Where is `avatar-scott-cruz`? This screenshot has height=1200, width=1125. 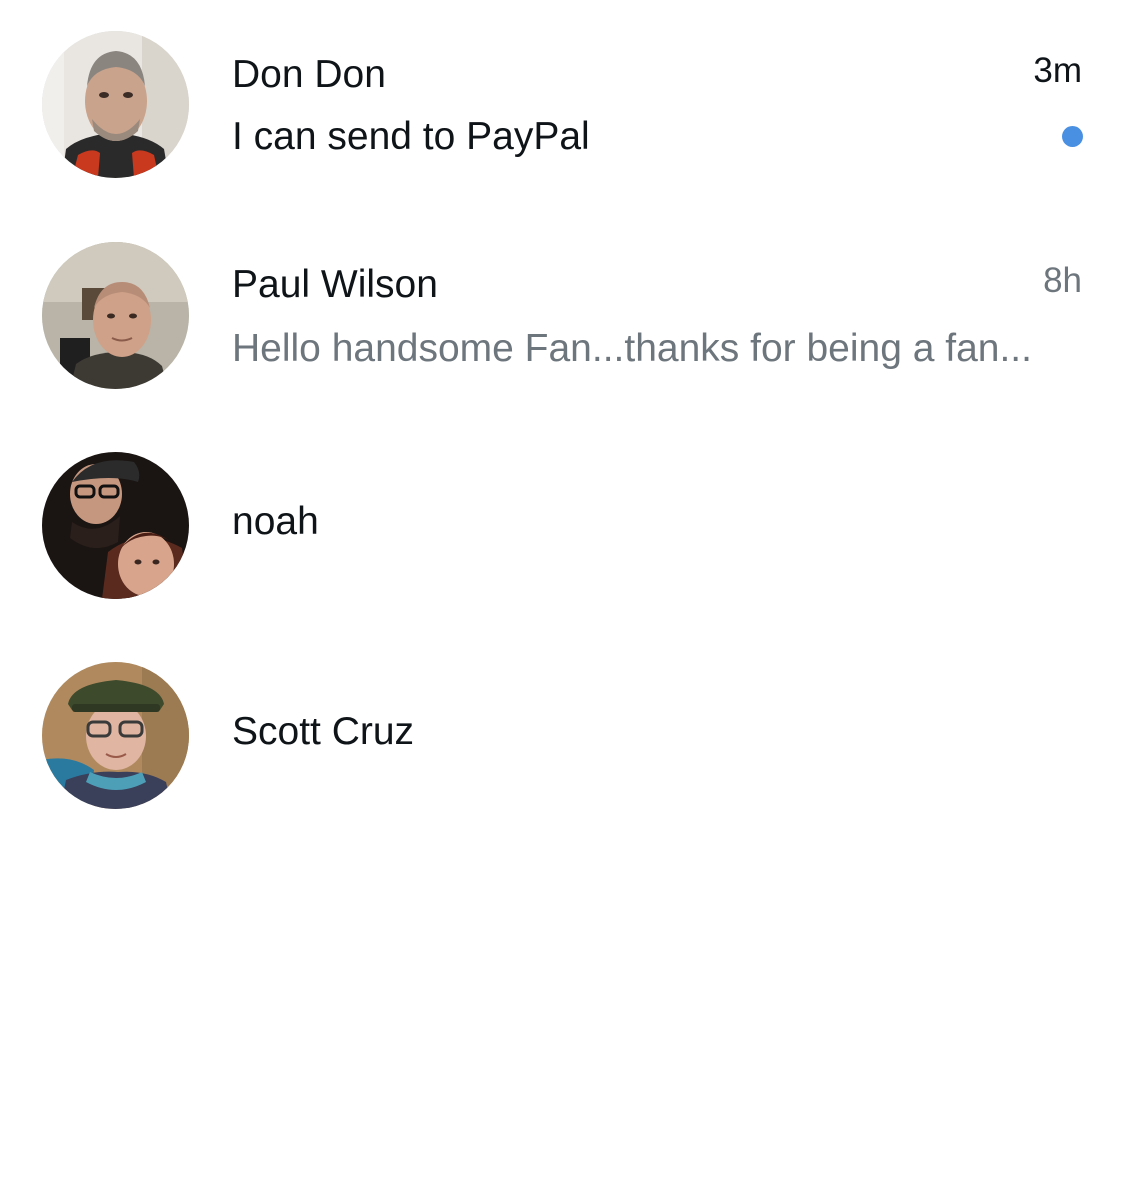
avatar-scott-cruz is located at coordinates (115, 735).